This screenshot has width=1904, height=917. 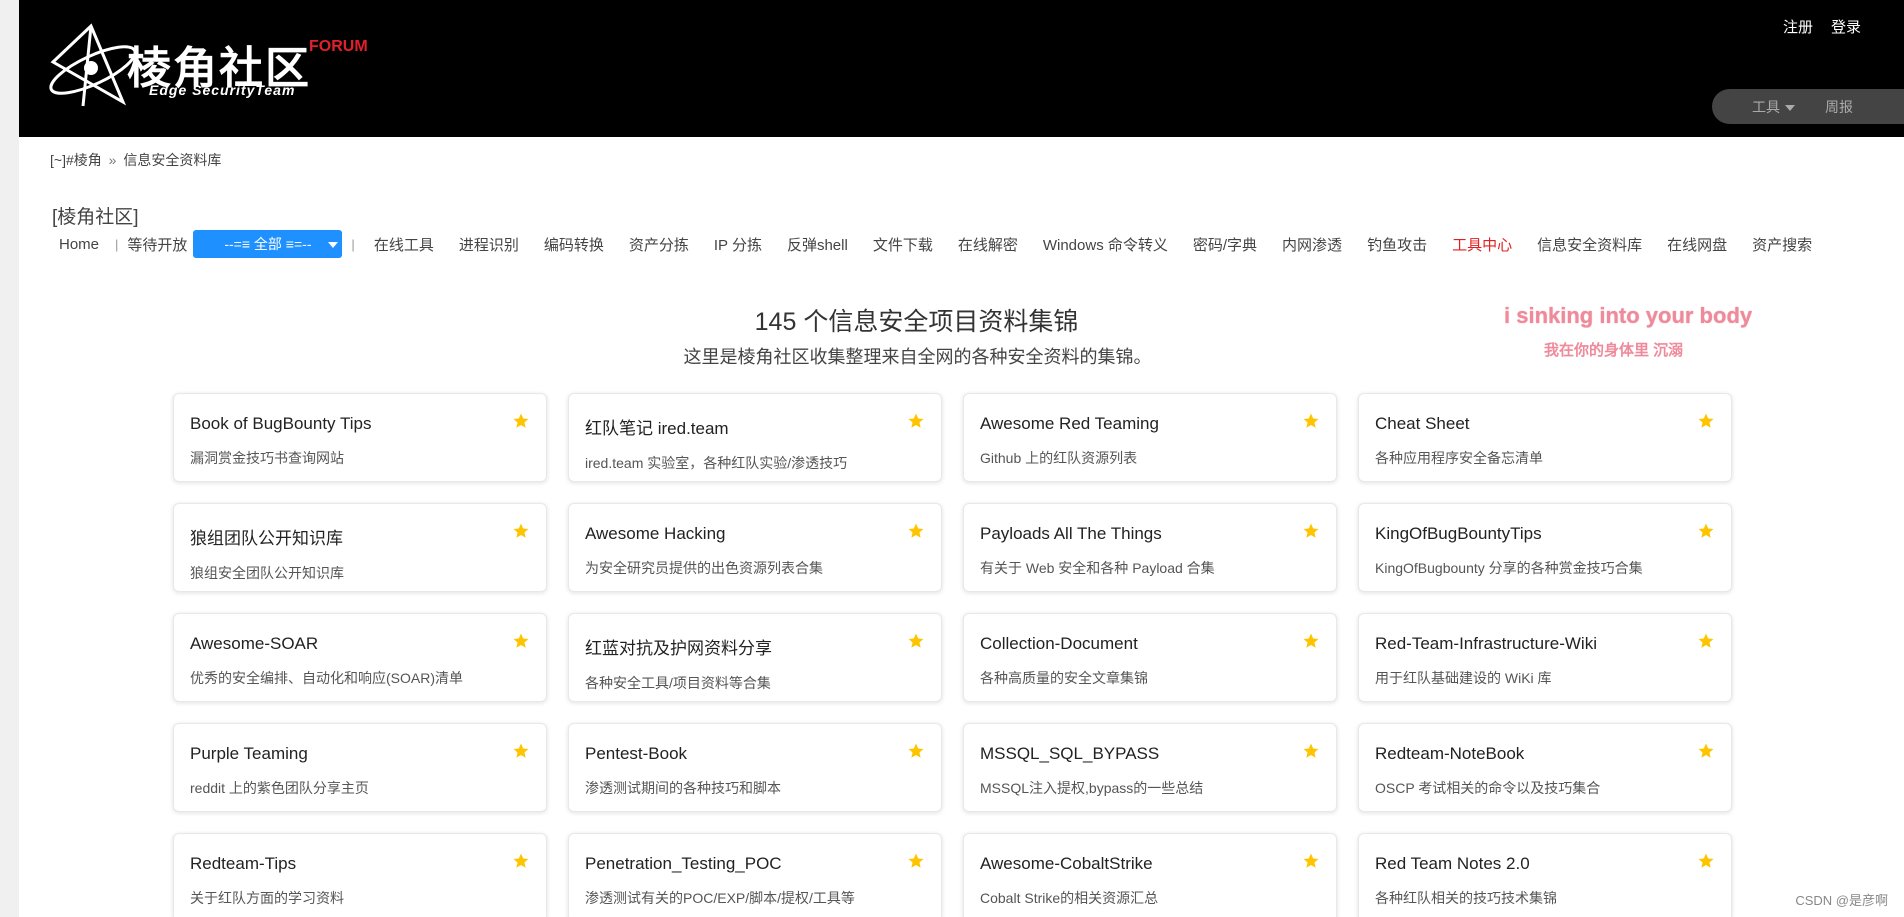 I want to click on logo-mark-icon, so click(x=93, y=65).